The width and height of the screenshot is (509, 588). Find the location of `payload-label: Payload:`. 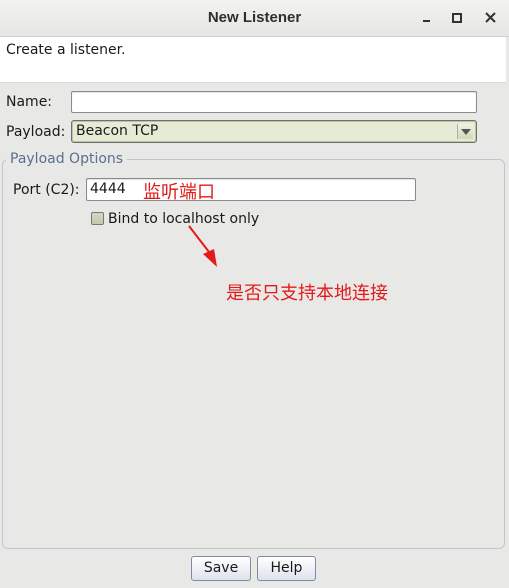

payload-label: Payload: is located at coordinates (36, 132).